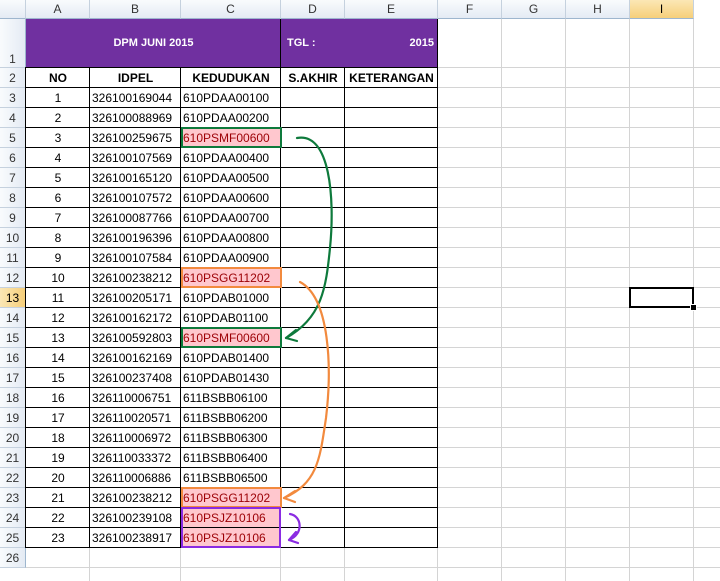 This screenshot has height=581, width=720. Describe the element at coordinates (13, 9) in the screenshot. I see `select-all-corner` at that location.